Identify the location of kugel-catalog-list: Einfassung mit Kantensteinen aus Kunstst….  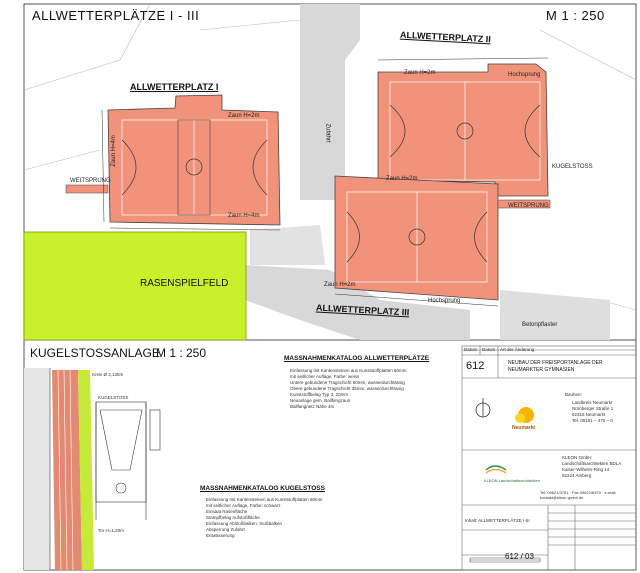
(264, 518).